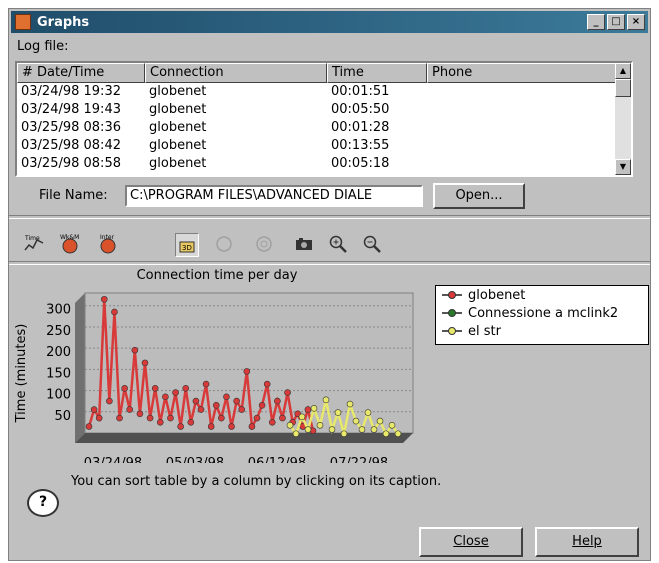 The width and height of the screenshot is (659, 563). What do you see at coordinates (636, 22) in the screenshot?
I see `close-window-button: ×` at bounding box center [636, 22].